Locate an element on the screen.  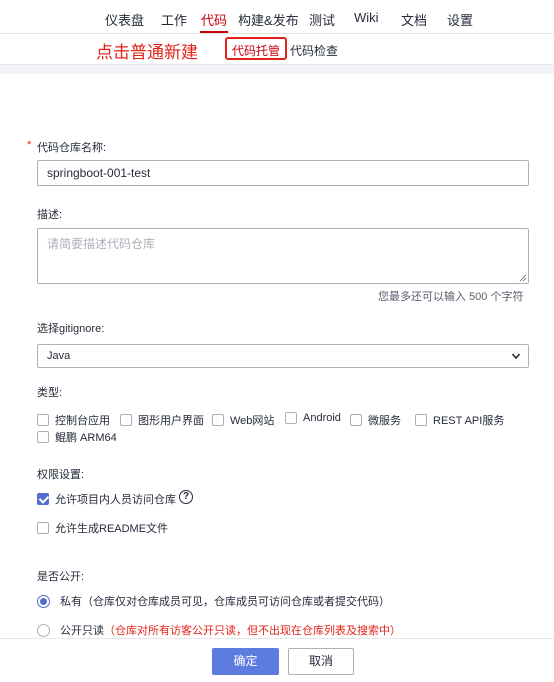
repo-name-input: springboot-001-test is located at coordinates (283, 173).